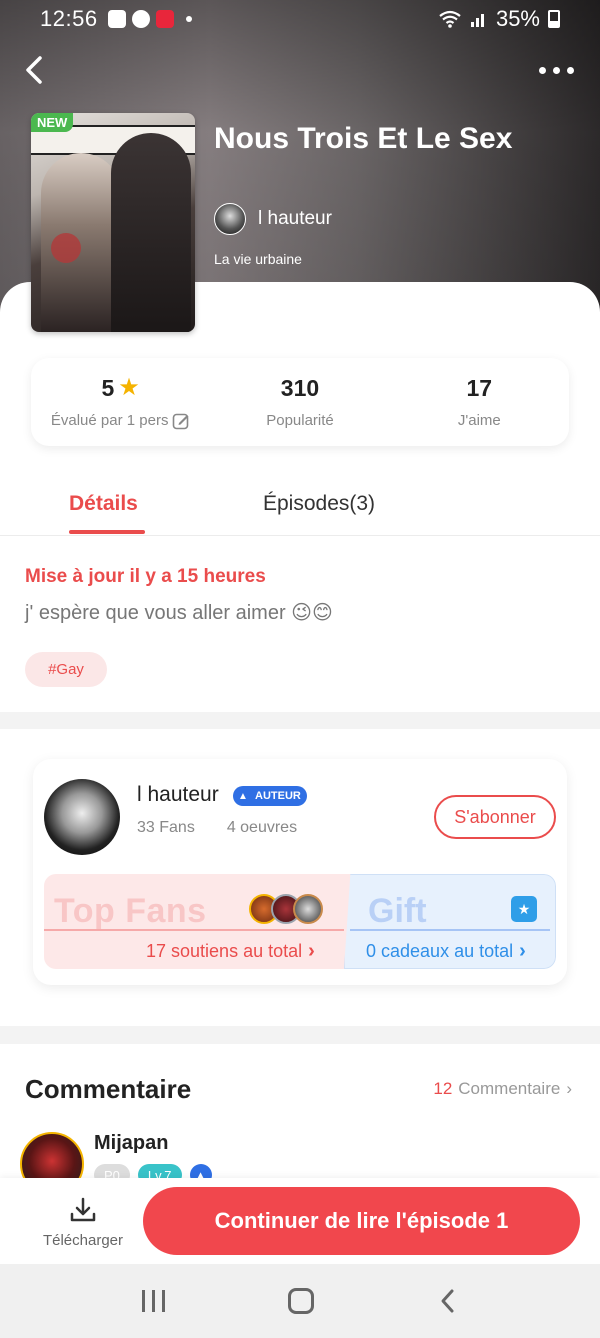 This screenshot has width=600, height=1338. What do you see at coordinates (443, 1088) in the screenshot?
I see `comments-count: 12` at bounding box center [443, 1088].